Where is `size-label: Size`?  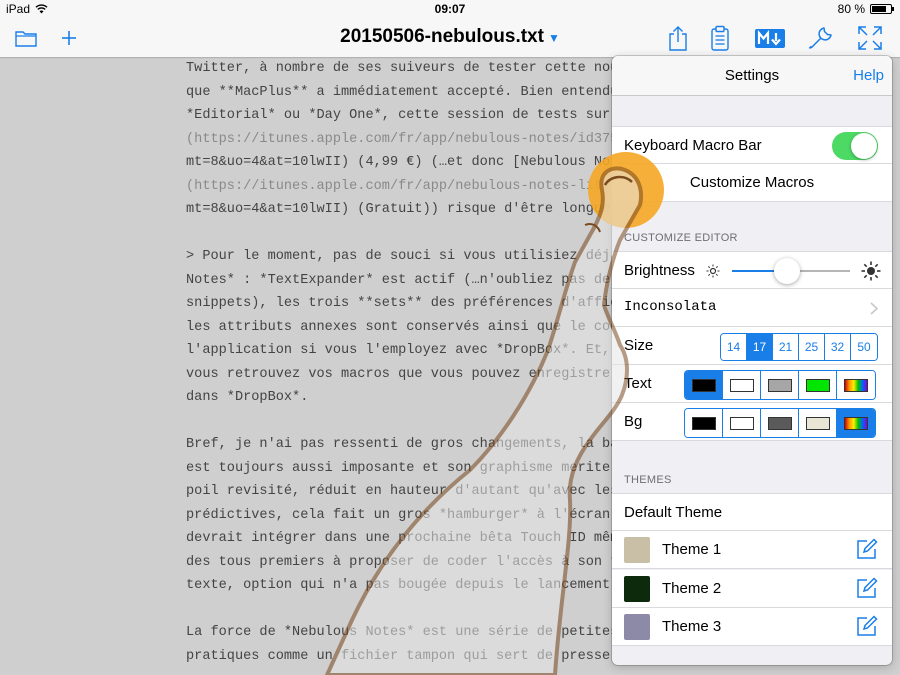 size-label: Size is located at coordinates (639, 345).